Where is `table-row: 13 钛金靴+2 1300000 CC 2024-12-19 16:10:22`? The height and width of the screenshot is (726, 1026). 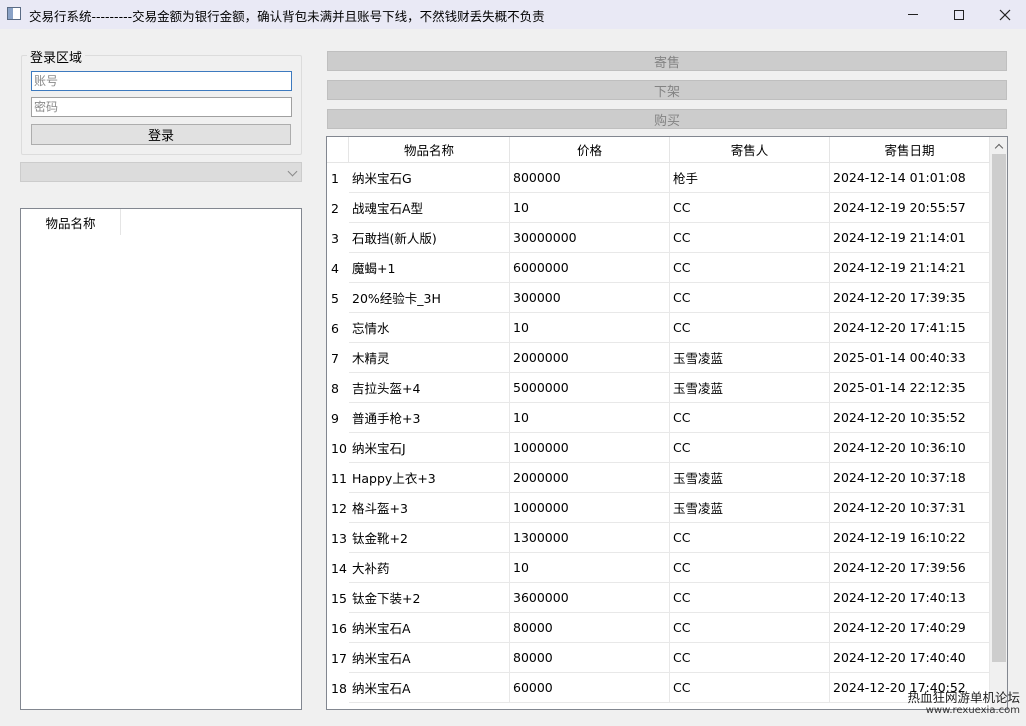
table-row: 13 钛金靴+2 1300000 CC 2024-12-19 16:10:22 is located at coordinates (658, 538).